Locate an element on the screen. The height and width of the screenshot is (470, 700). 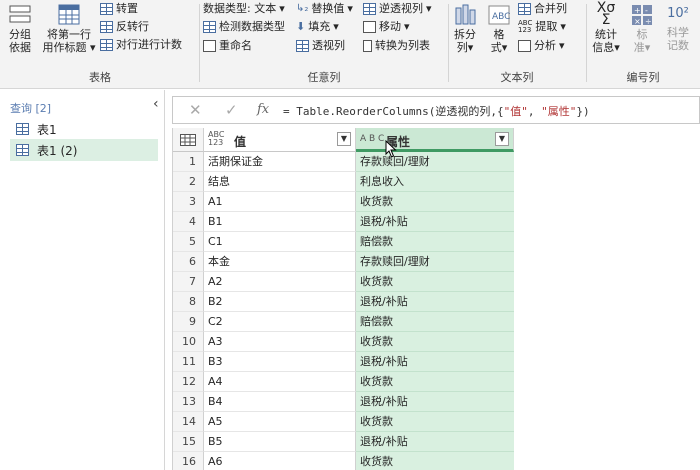
column-header-attribute: A B C 属性 ▼ is located at coordinates (435, 140).